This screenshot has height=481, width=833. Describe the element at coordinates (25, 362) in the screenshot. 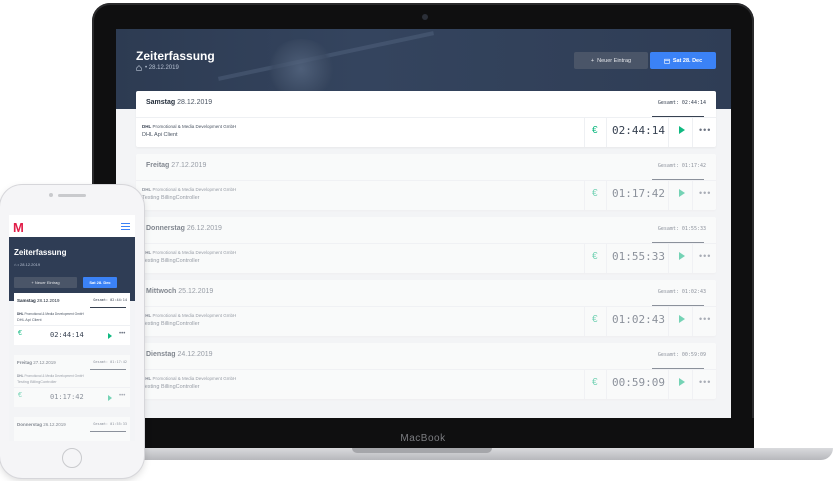

I see `weekday: Freitag` at that location.